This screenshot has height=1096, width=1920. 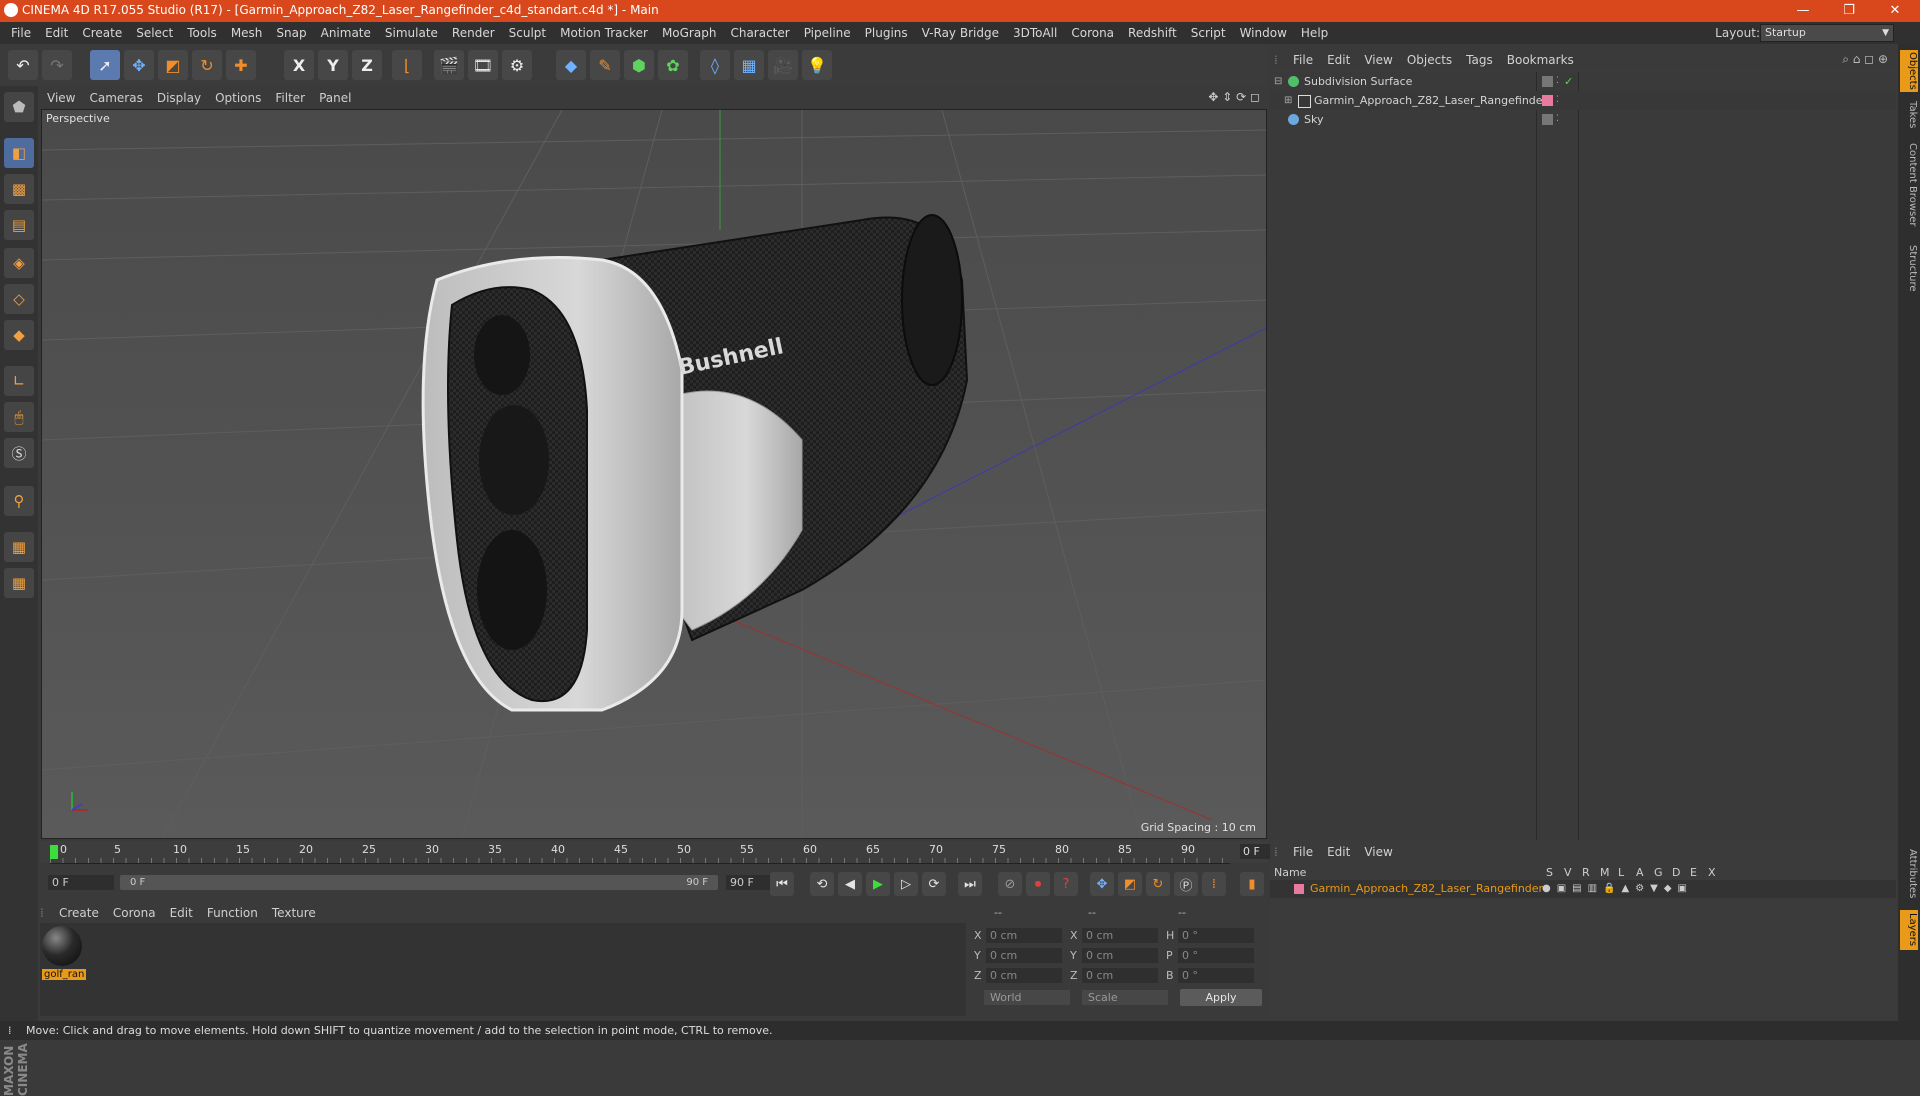 What do you see at coordinates (571, 65) in the screenshot?
I see `cube-object-button: ◆` at bounding box center [571, 65].